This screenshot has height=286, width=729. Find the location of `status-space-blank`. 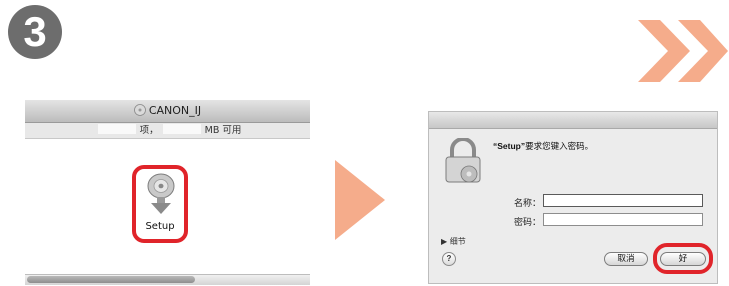

status-space-blank is located at coordinates (181, 129).